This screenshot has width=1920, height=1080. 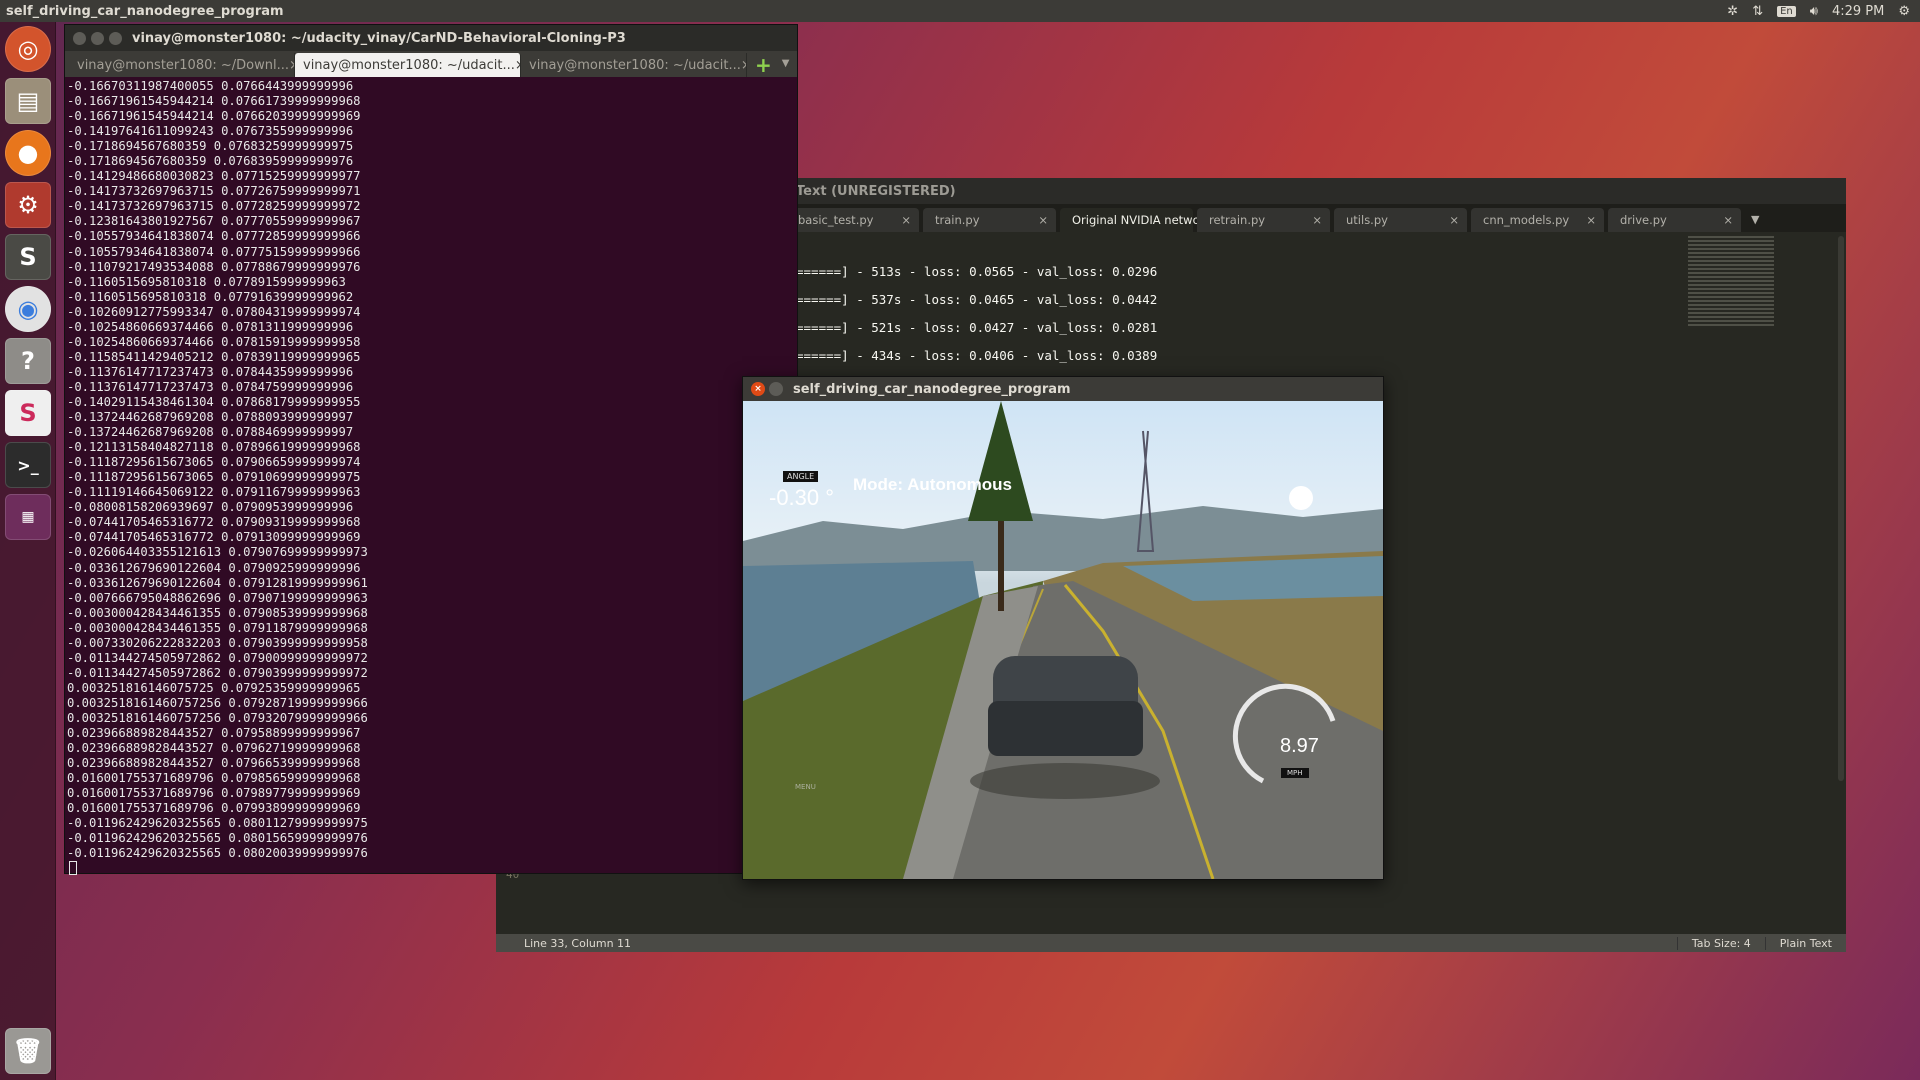 I want to click on trash-icon: 🗑︎, so click(x=28, y=1051).